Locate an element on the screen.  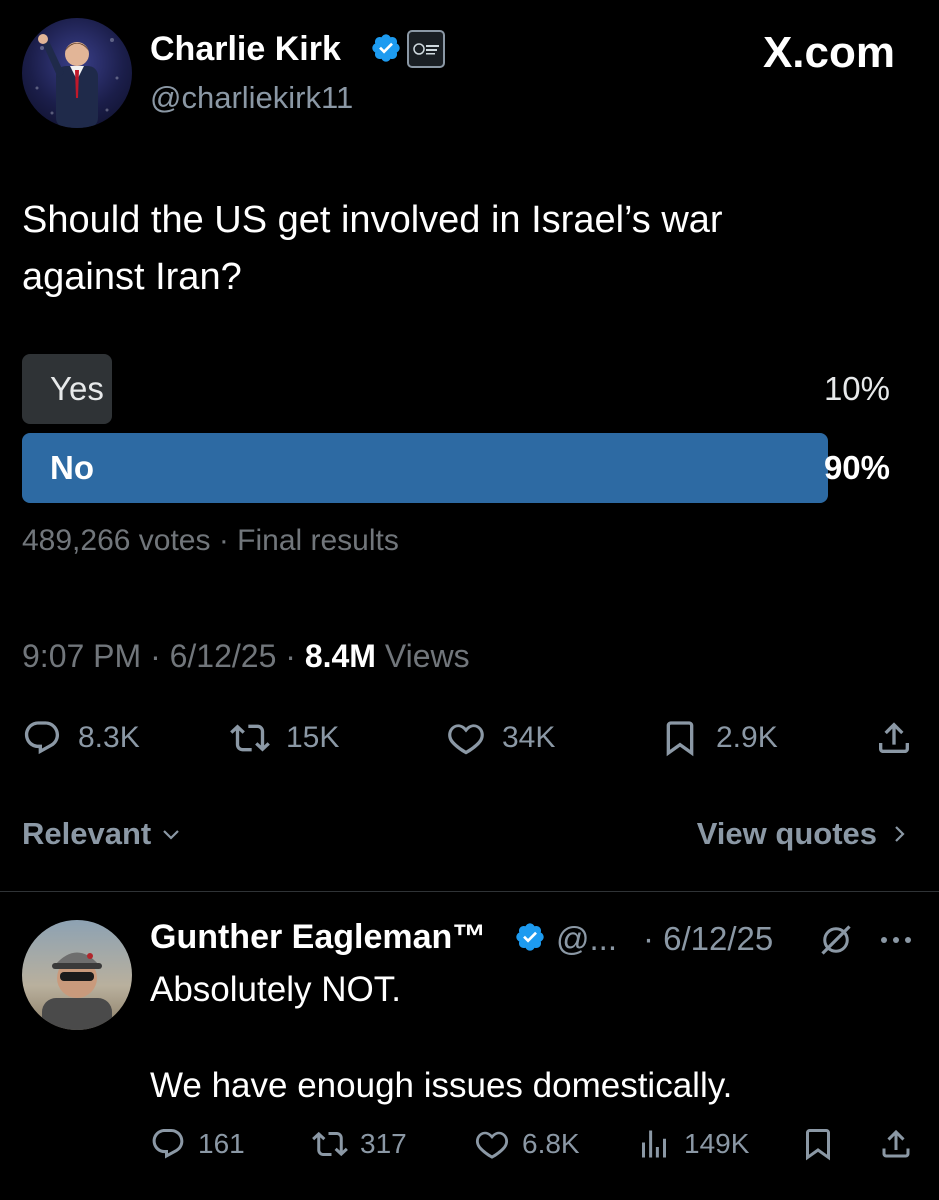
reply-sort-dropdown: Relevant is located at coordinates (102, 834).